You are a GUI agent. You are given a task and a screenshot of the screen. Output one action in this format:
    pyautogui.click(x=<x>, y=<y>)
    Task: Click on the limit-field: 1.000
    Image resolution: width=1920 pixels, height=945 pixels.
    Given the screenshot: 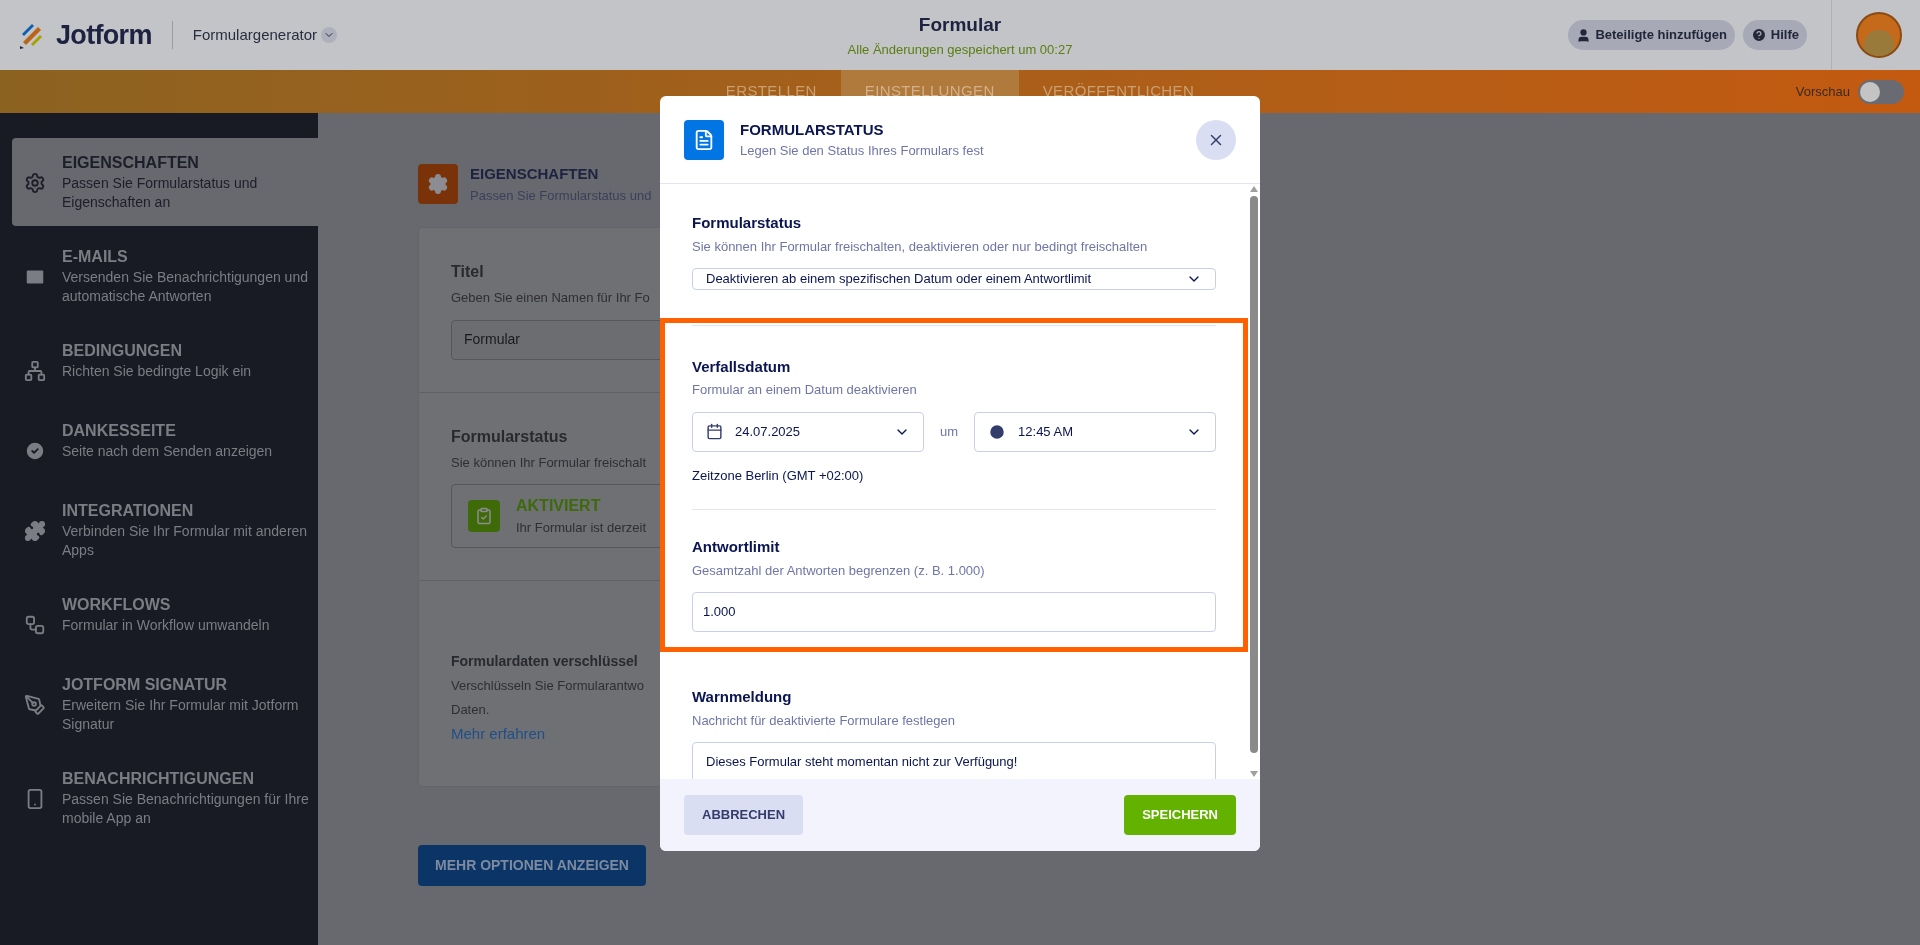 What is the action you would take?
    pyautogui.click(x=954, y=612)
    